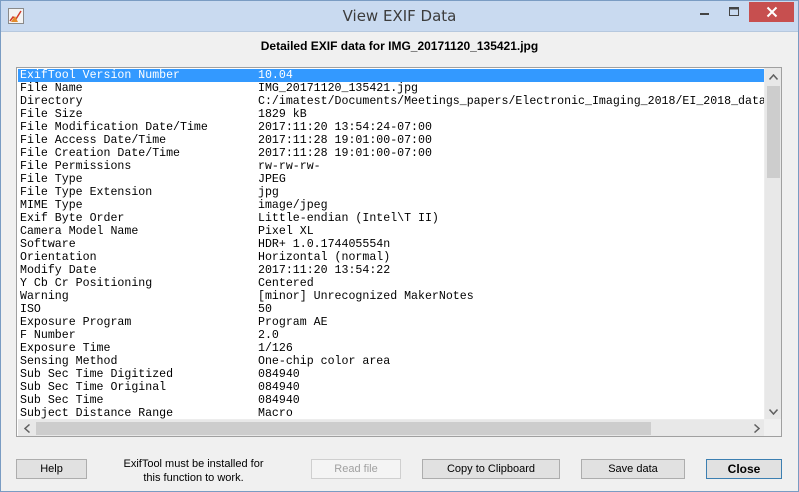 The image size is (799, 492). What do you see at coordinates (324, 361) in the screenshot?
I see `exif-row-value: One-chip color area` at bounding box center [324, 361].